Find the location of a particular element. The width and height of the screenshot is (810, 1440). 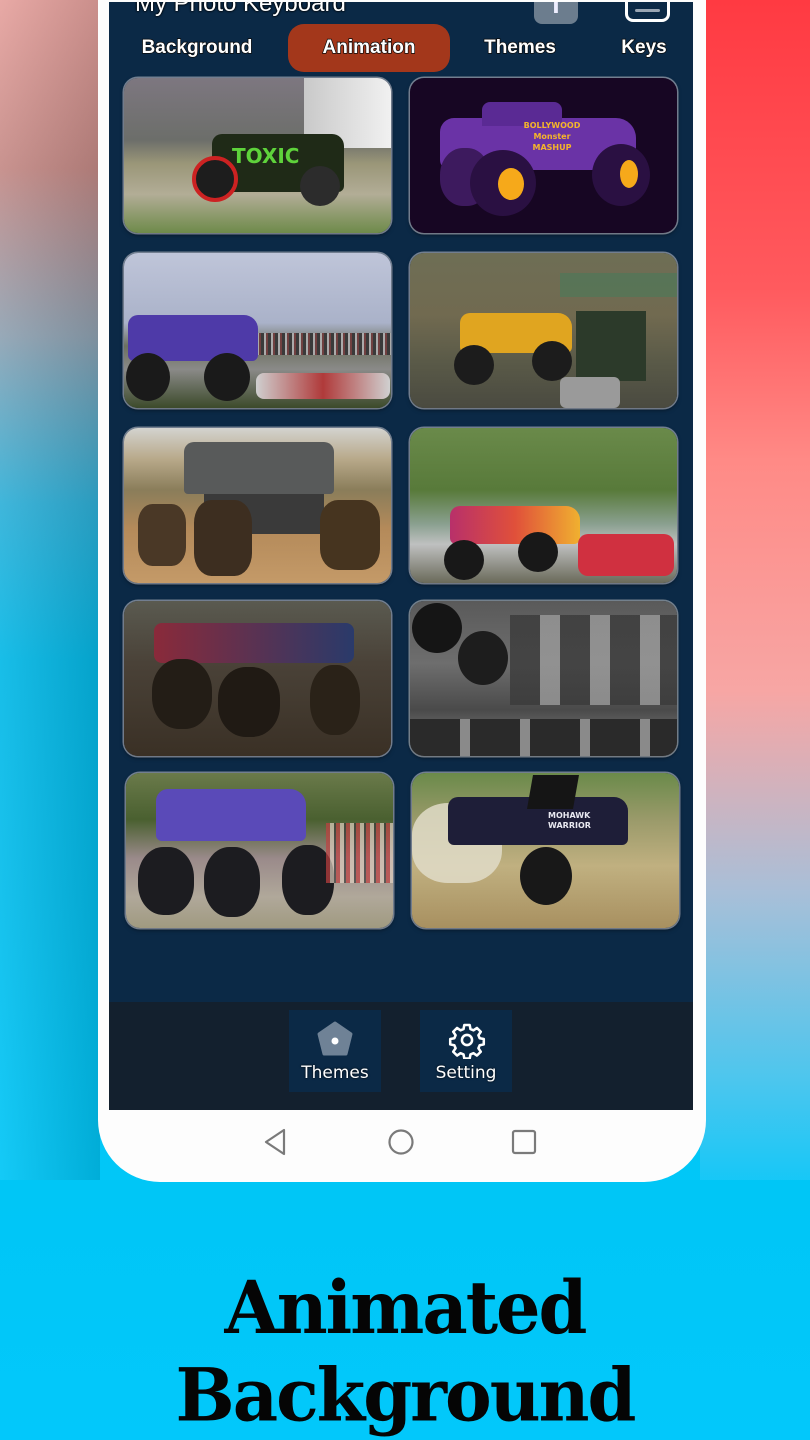

back-button is located at coordinates (276, 1142).